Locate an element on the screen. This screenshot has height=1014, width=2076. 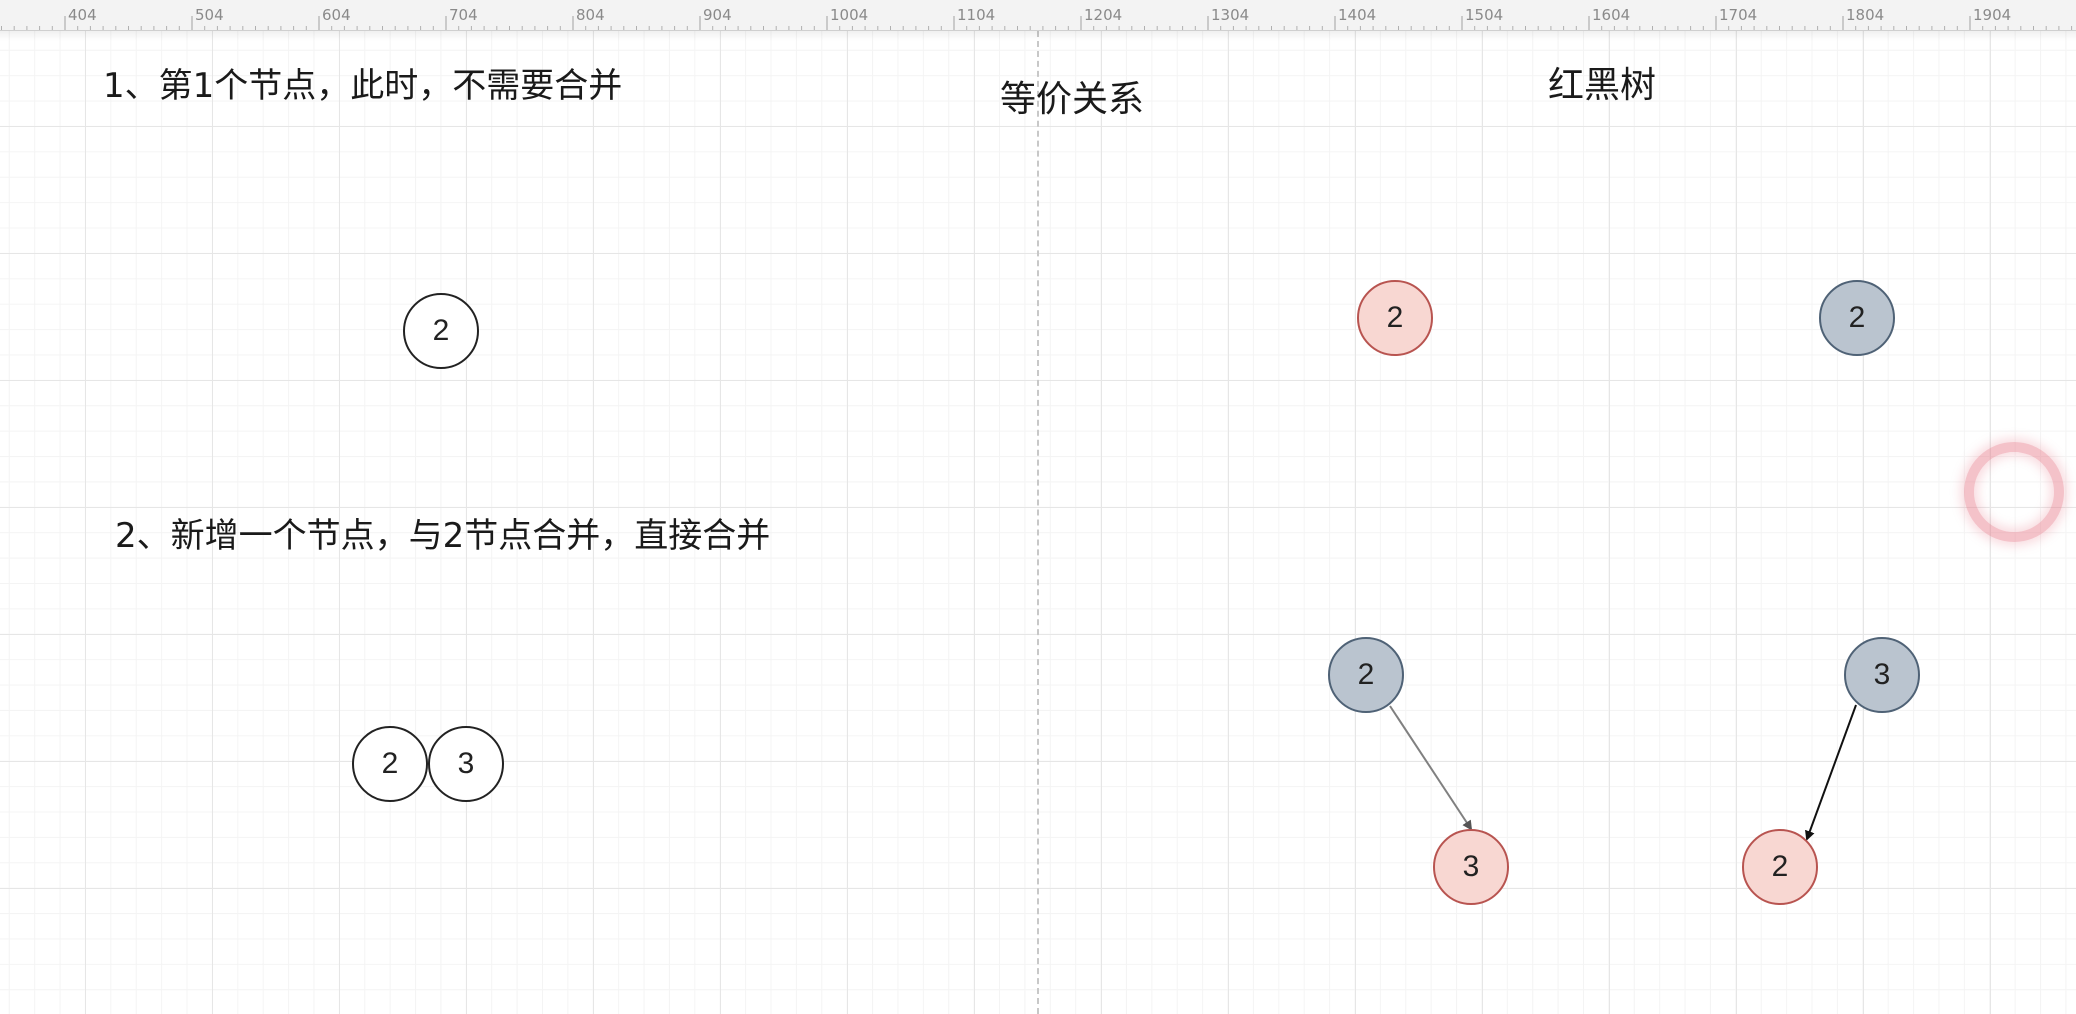
ruler-label: 404 is located at coordinates (82, 15).